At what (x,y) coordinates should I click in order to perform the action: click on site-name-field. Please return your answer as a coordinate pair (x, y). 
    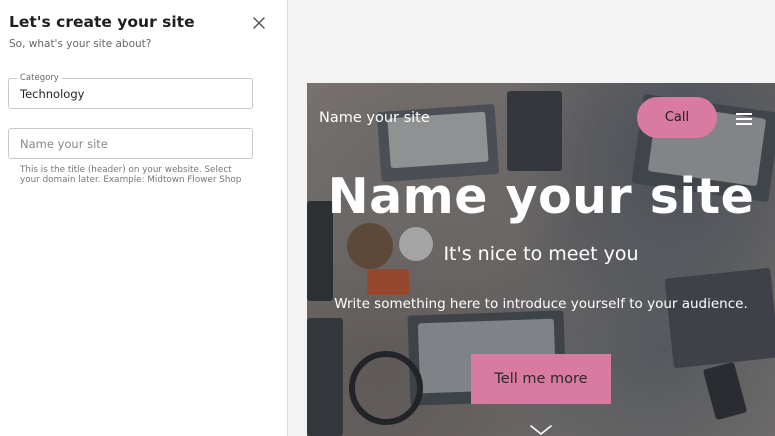
    Looking at the image, I should click on (130, 143).